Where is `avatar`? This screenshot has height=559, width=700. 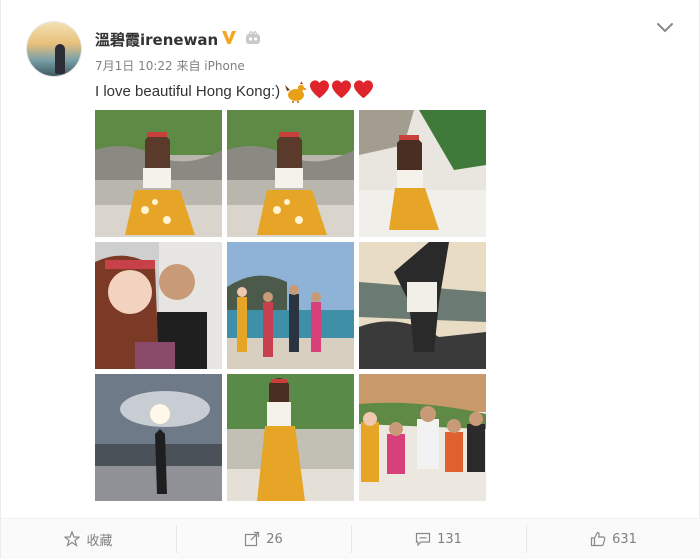
avatar is located at coordinates (54, 49).